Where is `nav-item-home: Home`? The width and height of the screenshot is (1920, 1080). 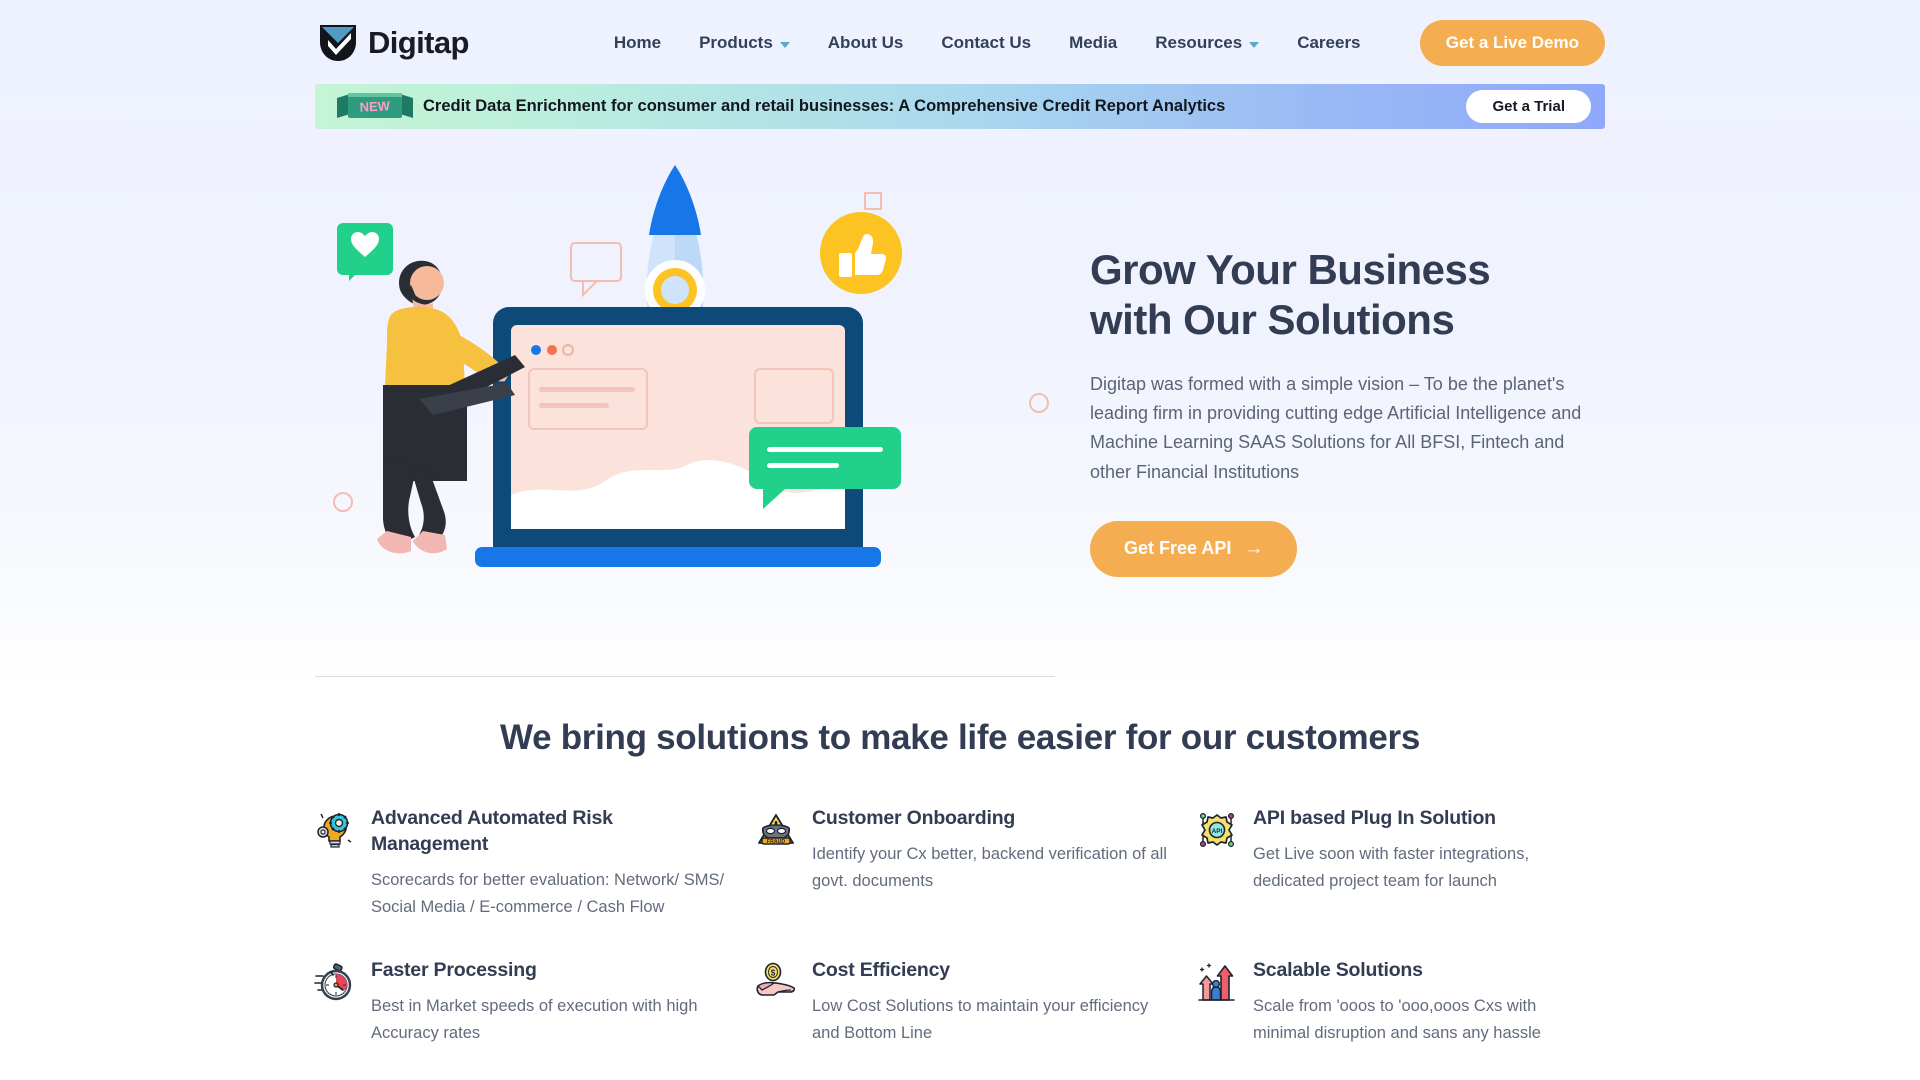
nav-item-home: Home is located at coordinates (637, 43).